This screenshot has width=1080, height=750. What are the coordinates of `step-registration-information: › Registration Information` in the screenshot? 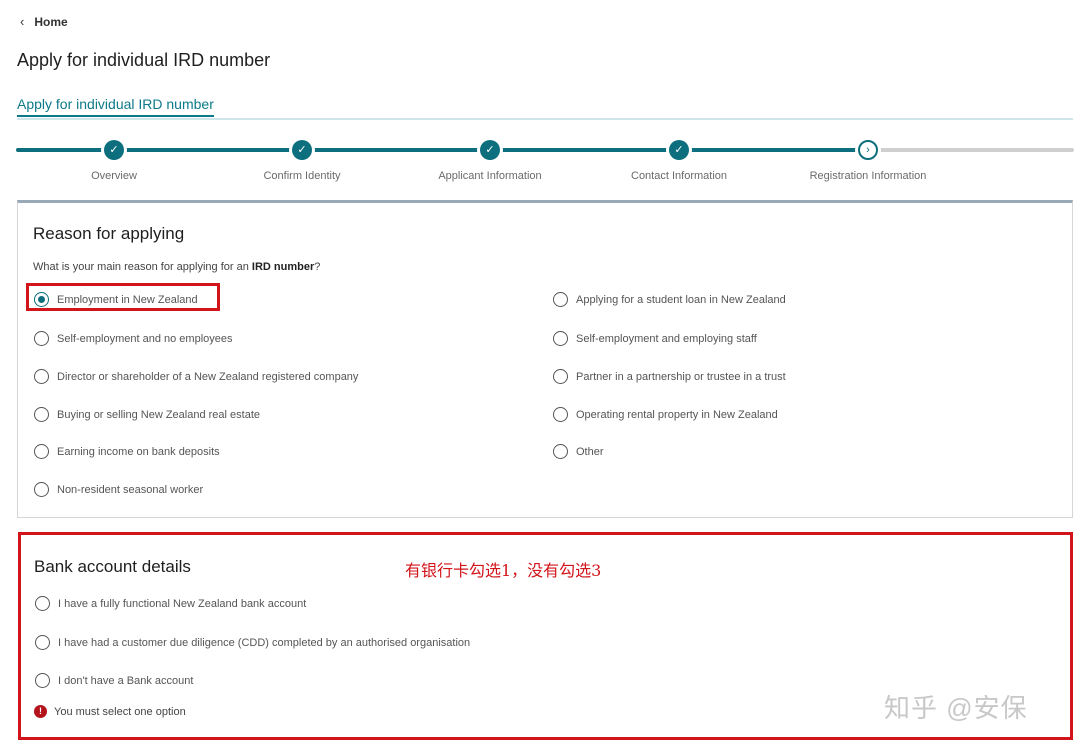 It's located at (868, 159).